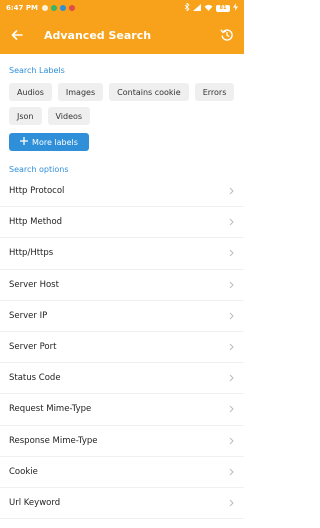 This screenshot has height=528, width=320. I want to click on option-server-port: Server Port, so click(122, 348).